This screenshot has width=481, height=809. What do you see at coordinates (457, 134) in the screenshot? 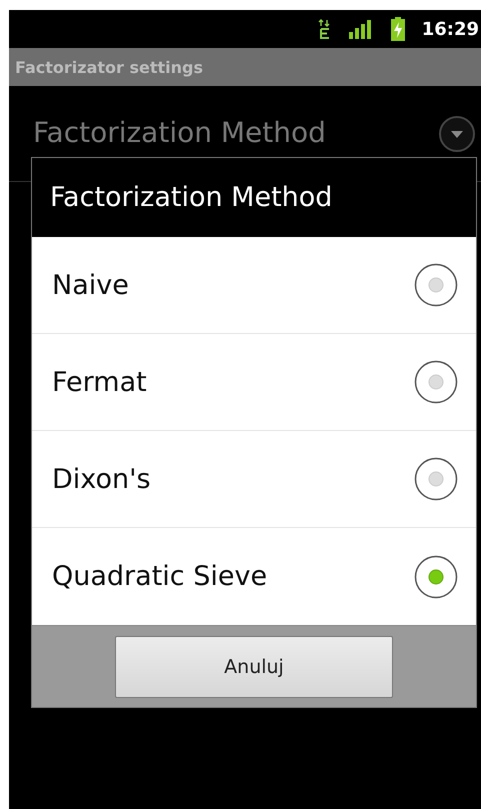
I see `dropdown-icon` at bounding box center [457, 134].